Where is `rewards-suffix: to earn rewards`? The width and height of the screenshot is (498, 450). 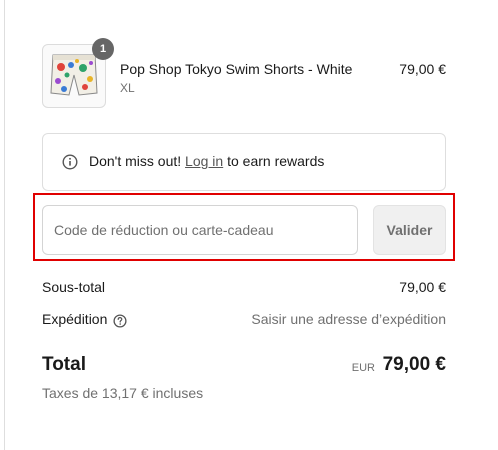
rewards-suffix: to earn rewards is located at coordinates (276, 161).